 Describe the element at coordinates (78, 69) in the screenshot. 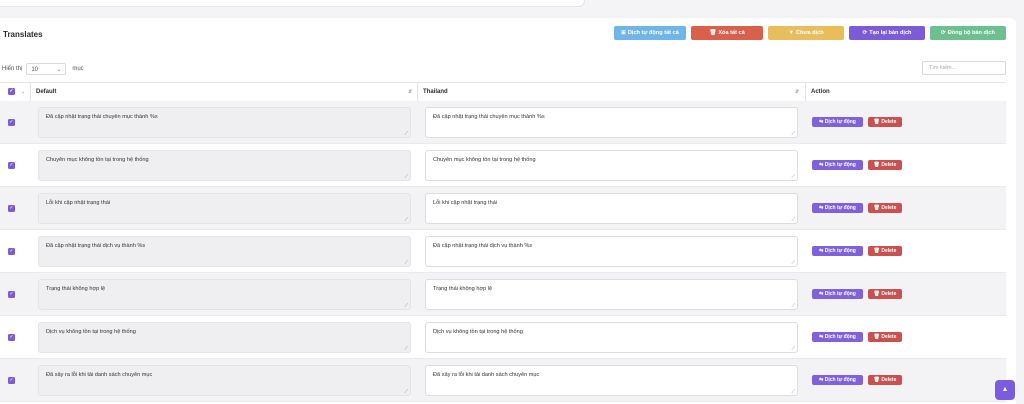

I see `entries-label: mục` at that location.